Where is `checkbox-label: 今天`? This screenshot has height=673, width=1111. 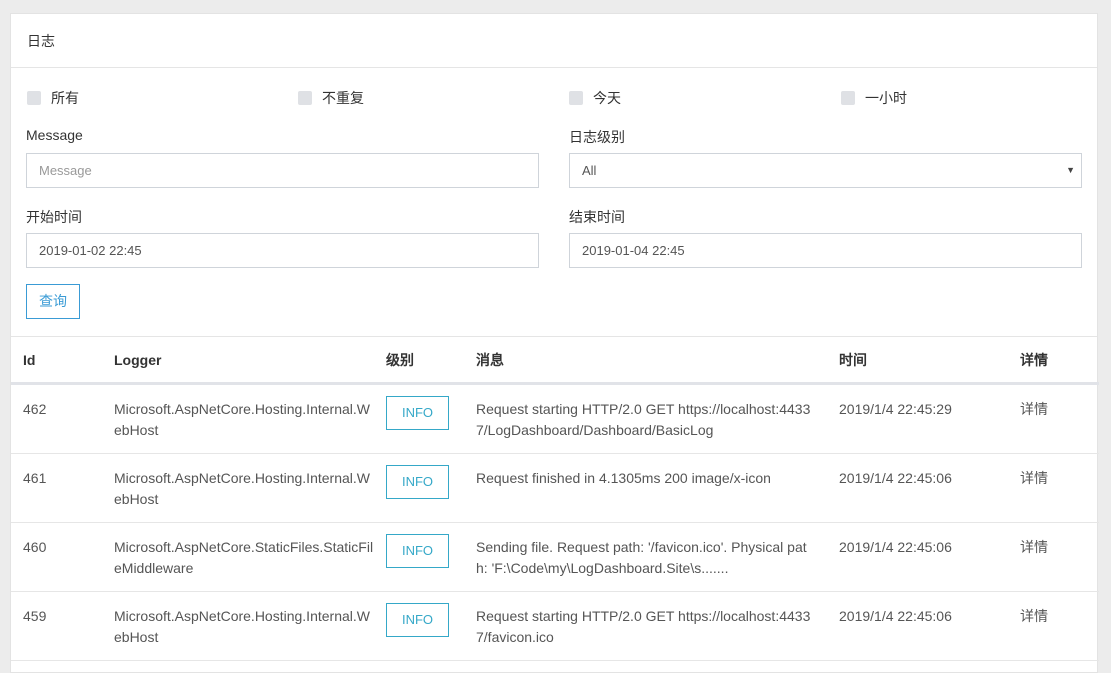
checkbox-label: 今天 is located at coordinates (607, 98).